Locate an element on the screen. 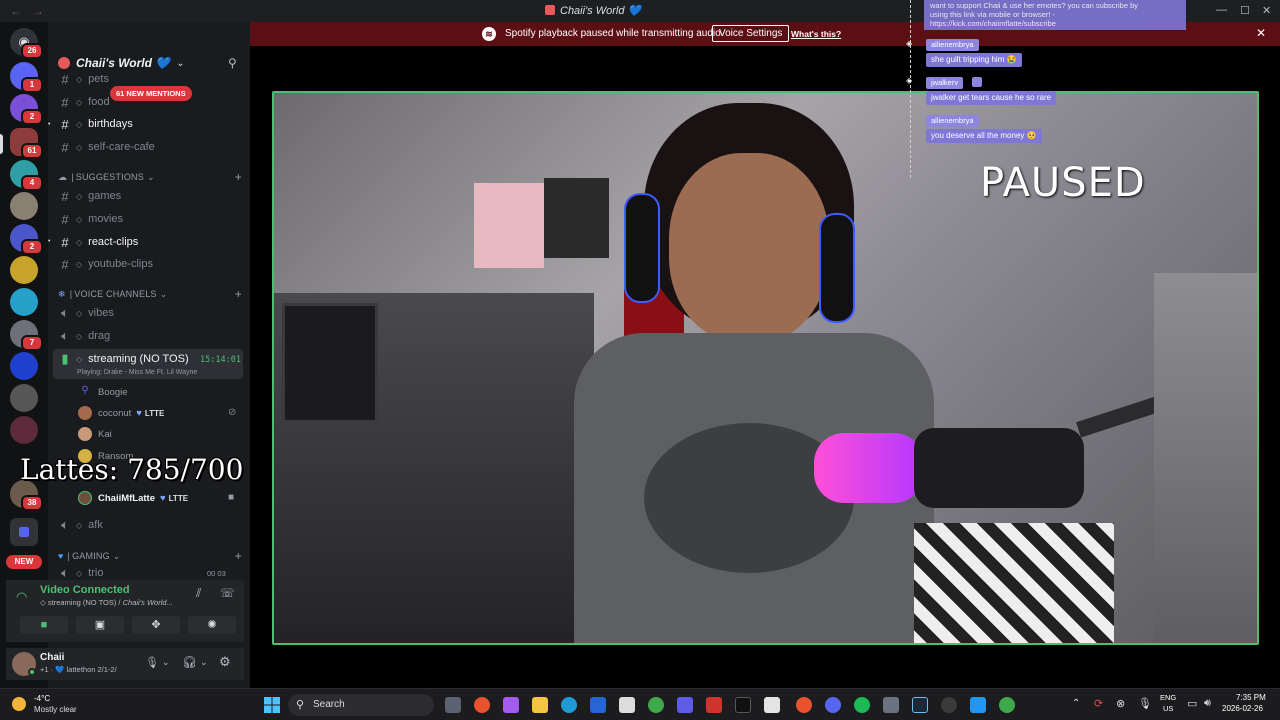 This screenshot has width=1280, height=720. settings-gear-icon: ⚙ is located at coordinates (225, 662).